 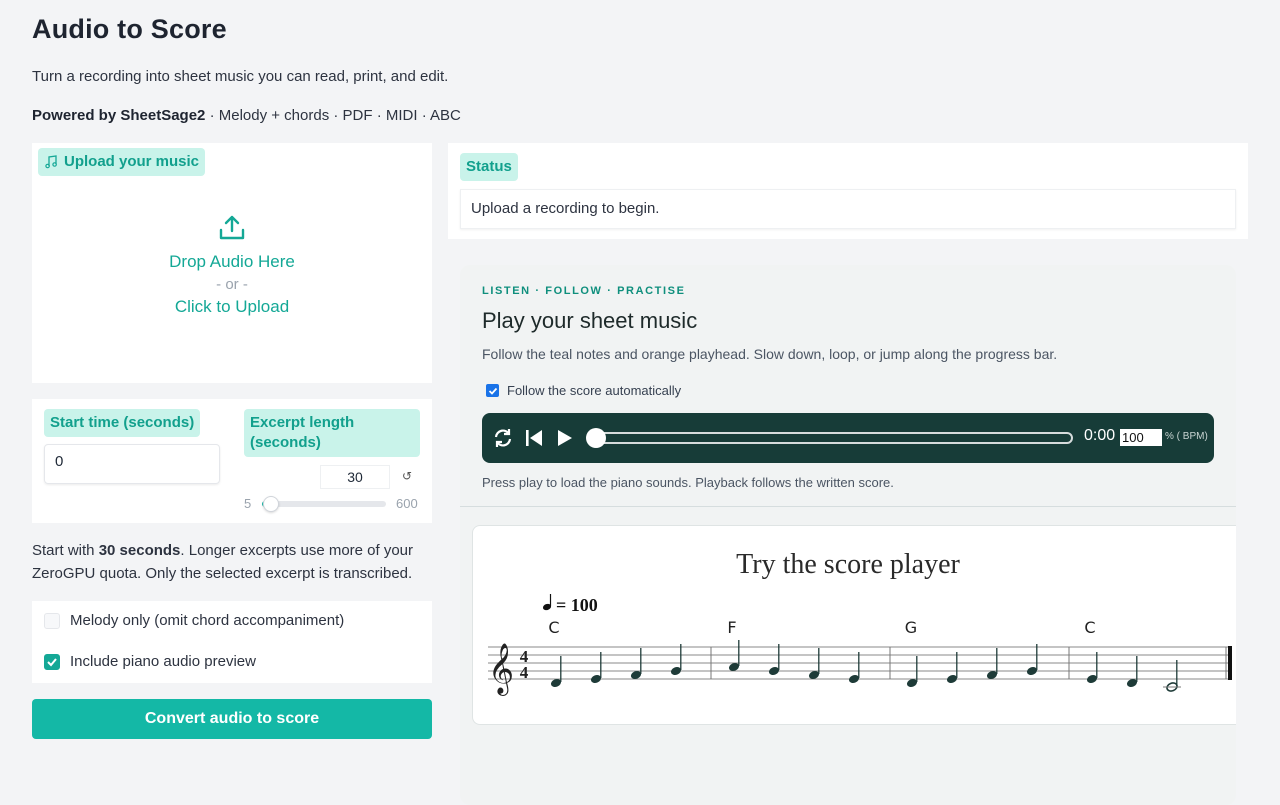 What do you see at coordinates (52, 620) in the screenshot?
I see `melody-only-checkbox` at bounding box center [52, 620].